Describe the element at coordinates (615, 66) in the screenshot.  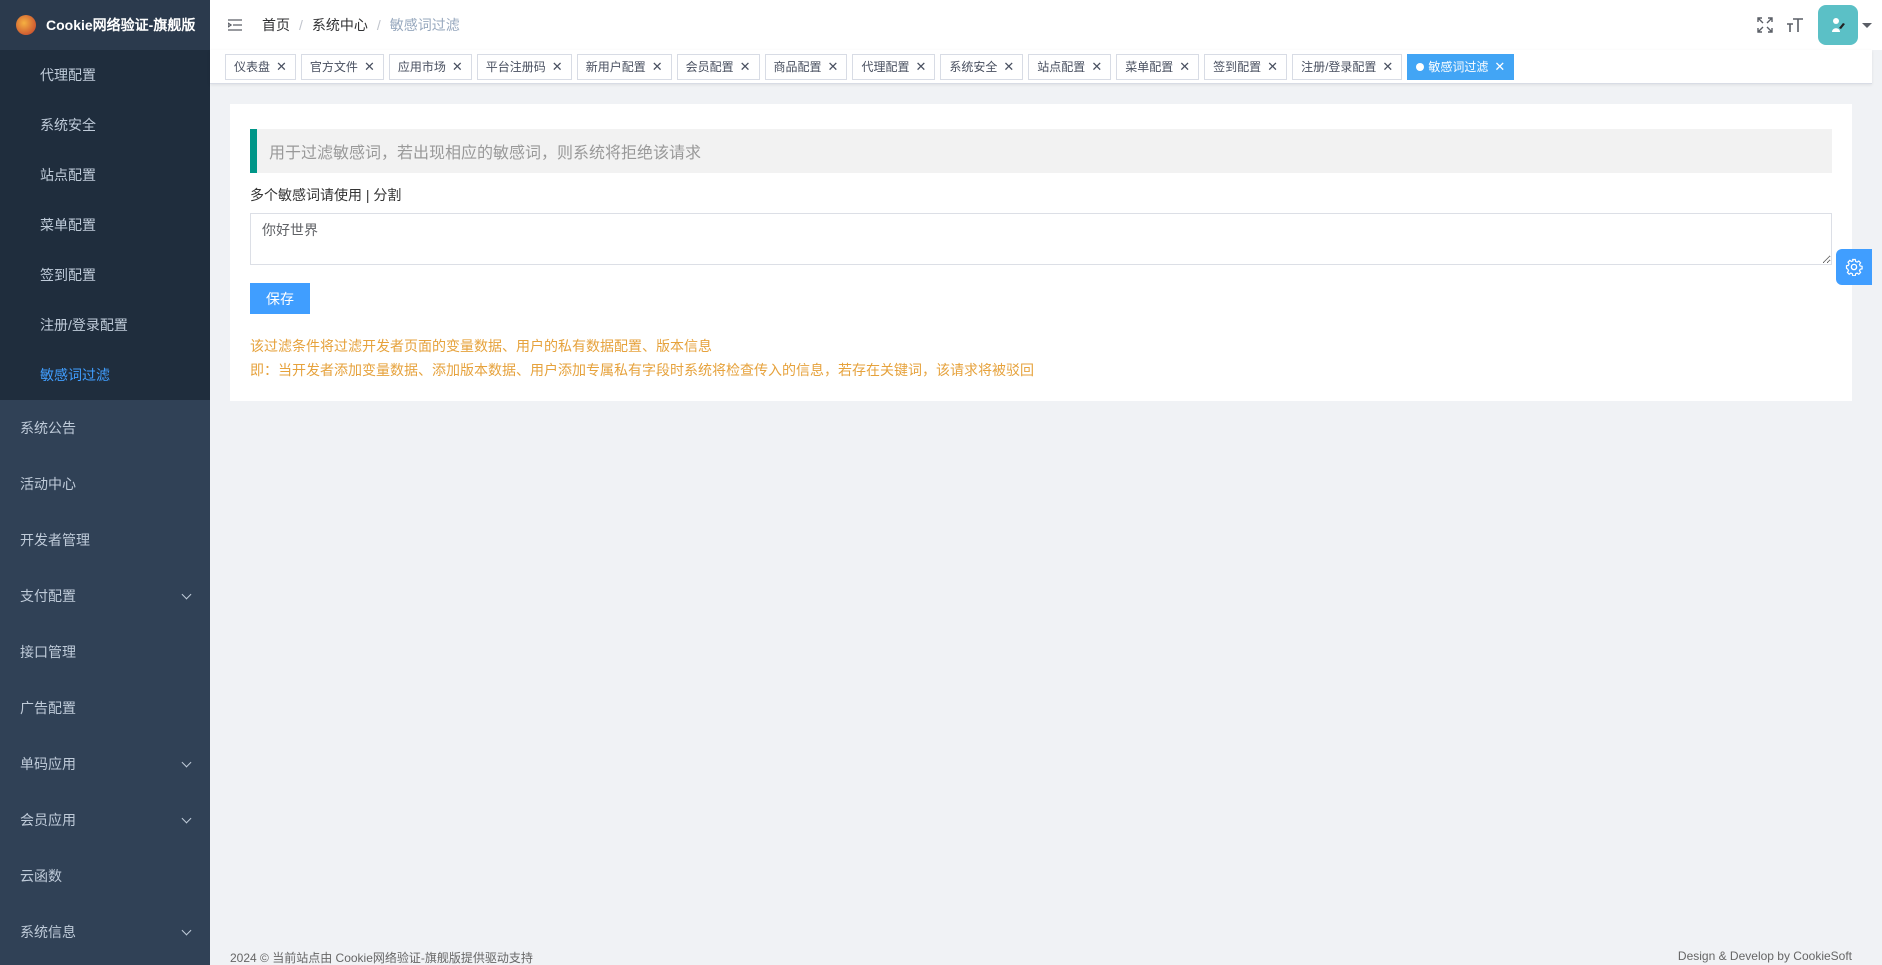
I see `tag-label: 新用户配置` at that location.